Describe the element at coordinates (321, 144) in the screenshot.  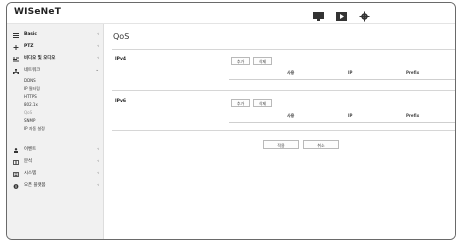
I see `cancel-button: 취소` at that location.